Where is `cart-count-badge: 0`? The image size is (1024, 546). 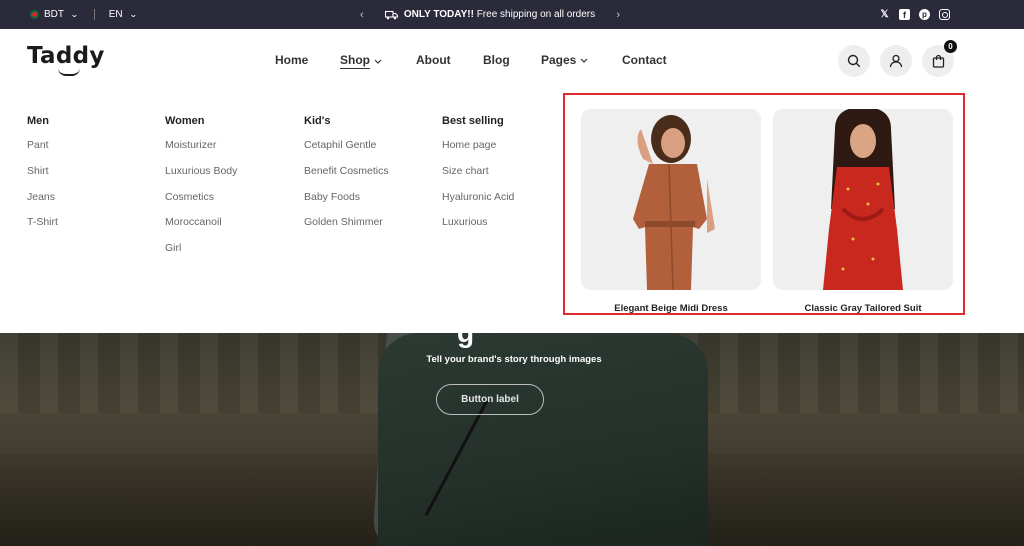
cart-count-badge: 0 is located at coordinates (950, 46).